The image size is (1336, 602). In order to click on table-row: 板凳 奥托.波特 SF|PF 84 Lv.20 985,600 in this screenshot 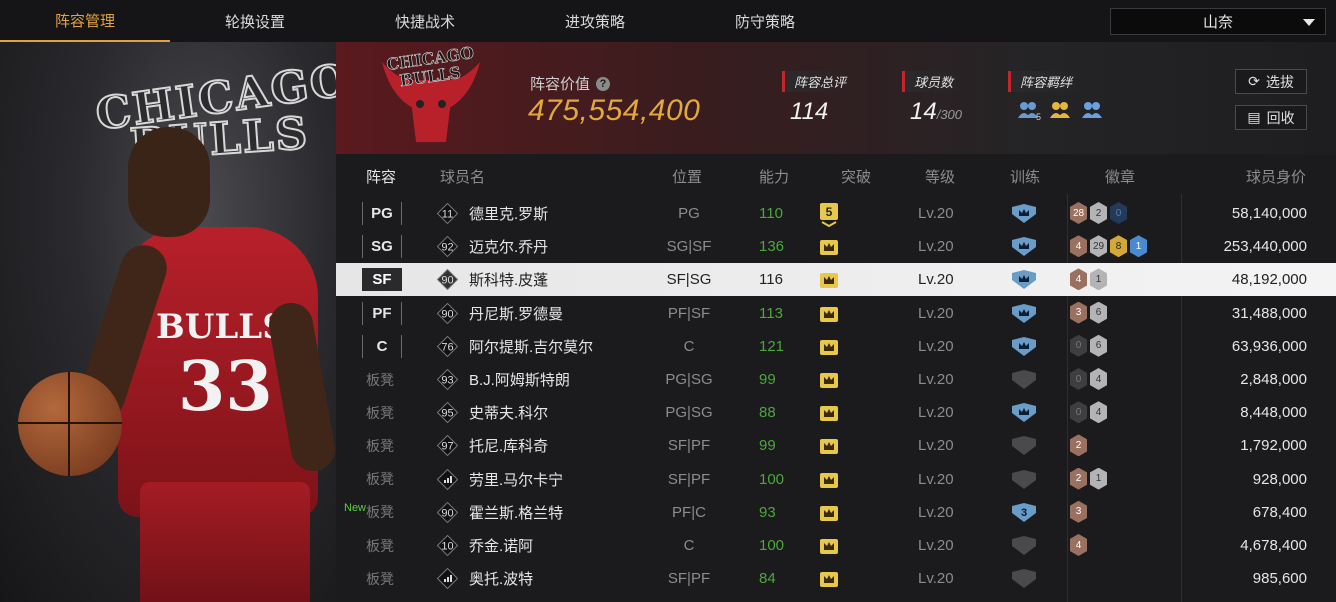, I will do `click(836, 578)`.